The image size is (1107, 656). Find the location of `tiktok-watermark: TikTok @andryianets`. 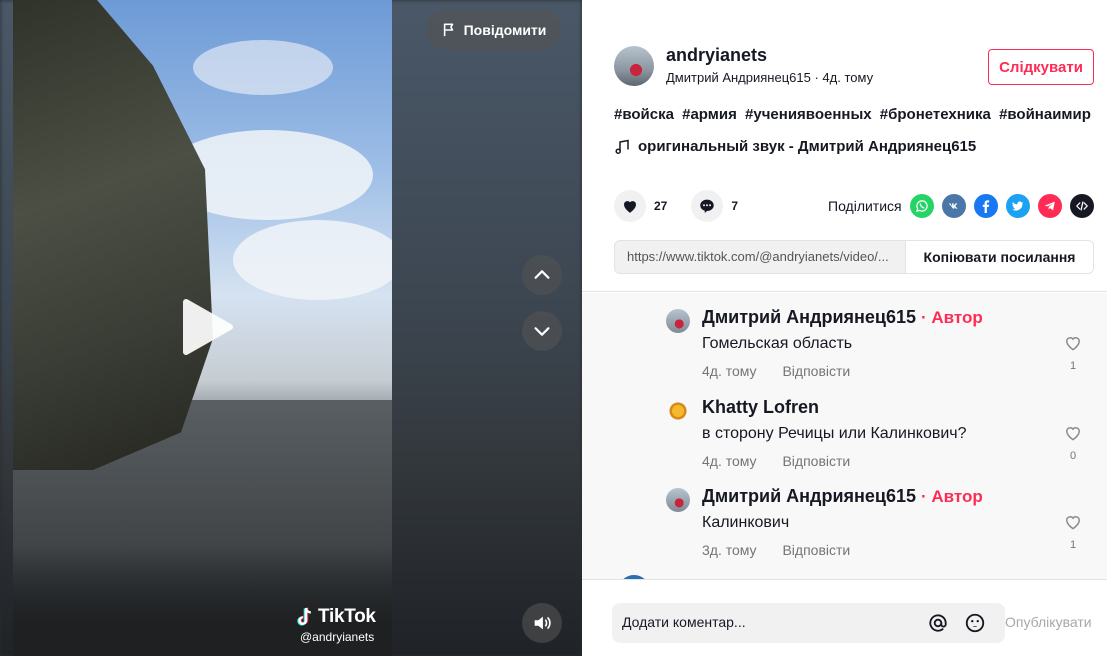

tiktok-watermark: TikTok @andryianets is located at coordinates (336, 625).